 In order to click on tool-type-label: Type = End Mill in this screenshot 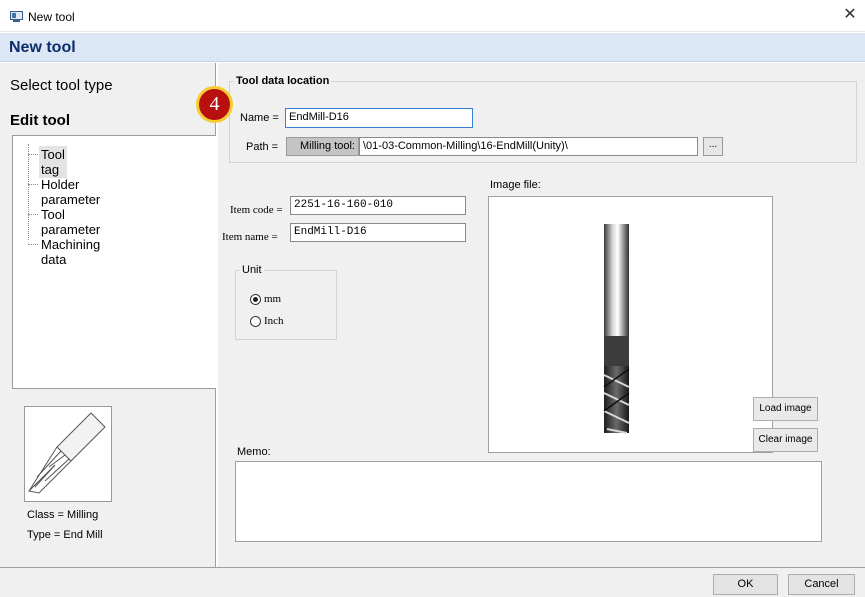, I will do `click(65, 535)`.